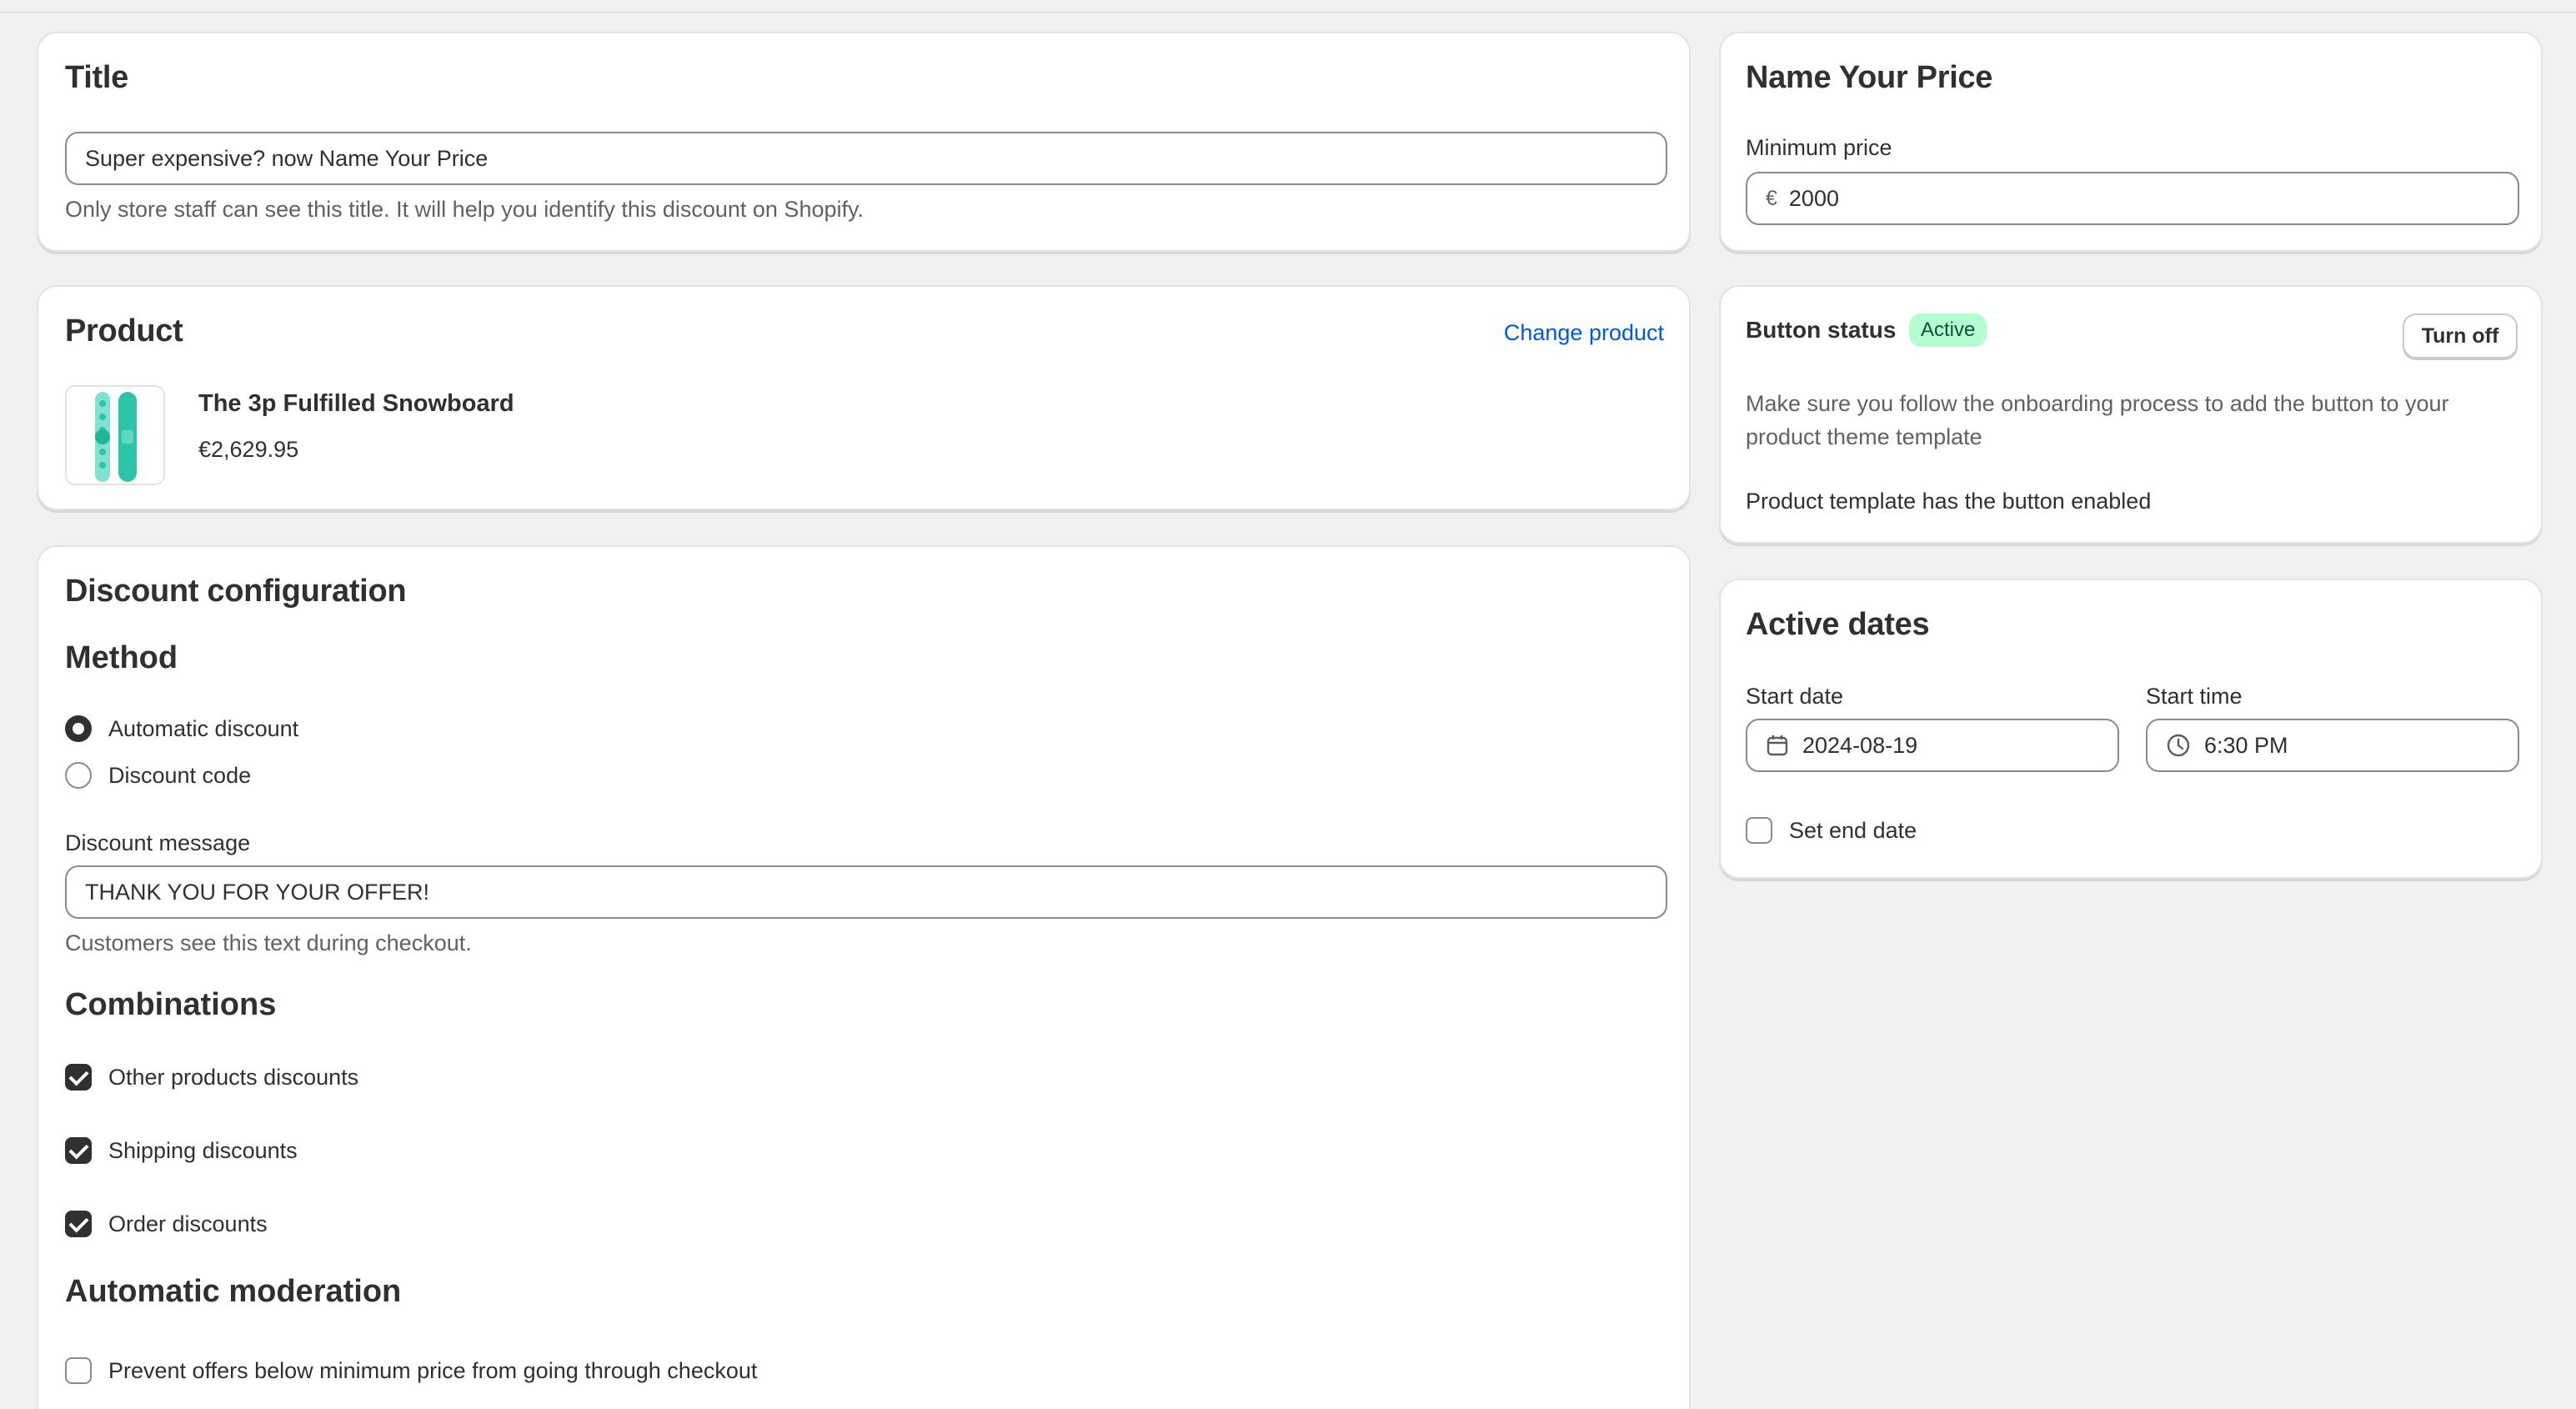 This screenshot has width=2576, height=1409. What do you see at coordinates (124, 330) in the screenshot?
I see `product-heading: Product` at bounding box center [124, 330].